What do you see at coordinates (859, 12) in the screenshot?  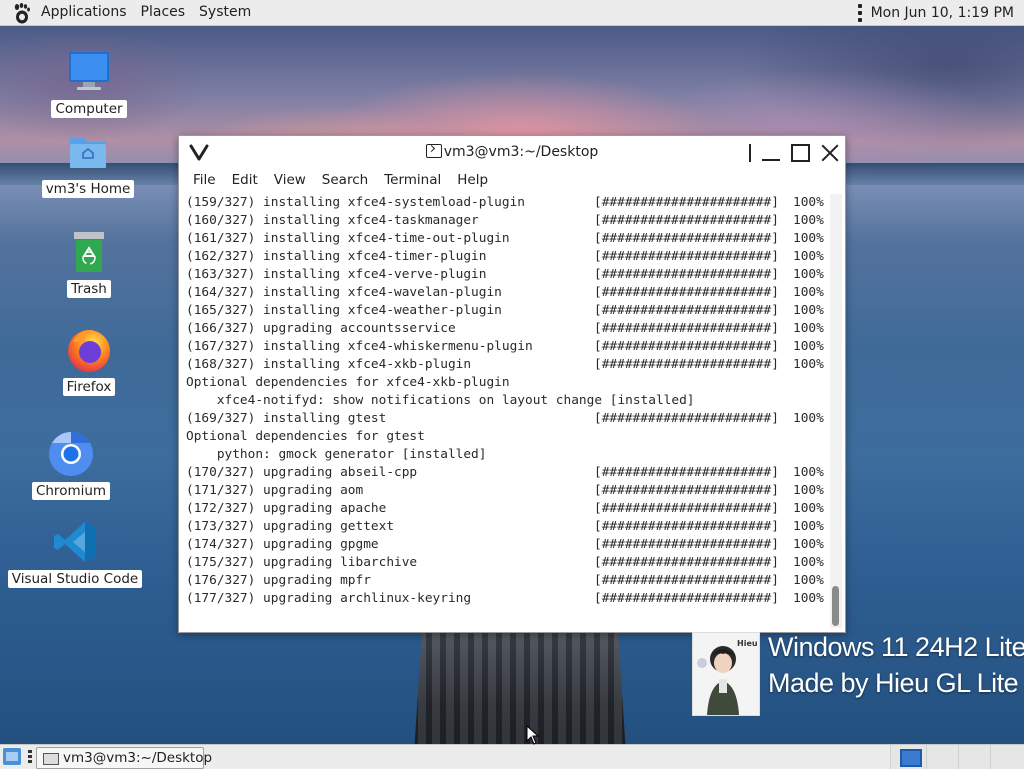 I see `panel-kebab-icon` at bounding box center [859, 12].